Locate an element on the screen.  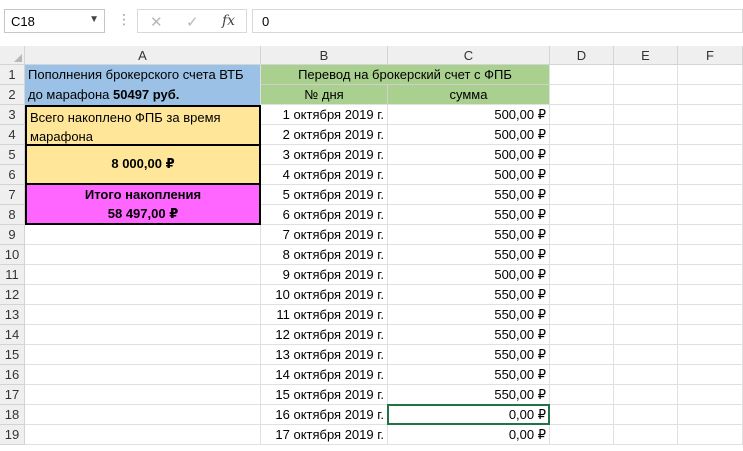
cell-c14: 550,00 ₽ is located at coordinates (469, 335).